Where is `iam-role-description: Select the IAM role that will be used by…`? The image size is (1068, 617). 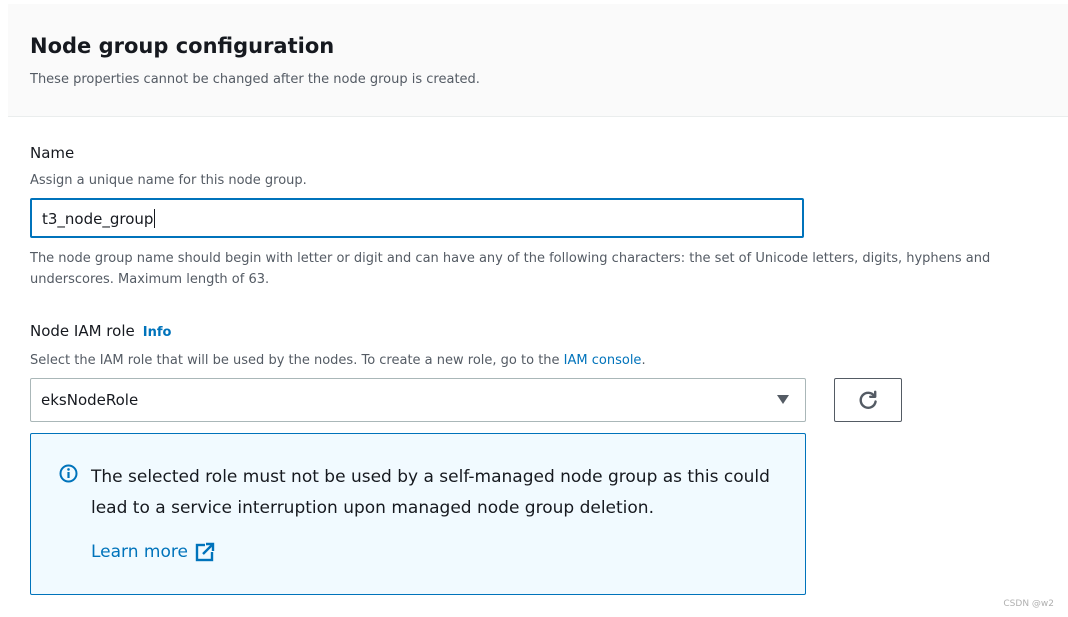 iam-role-description: Select the IAM role that will be used by… is located at coordinates (338, 360).